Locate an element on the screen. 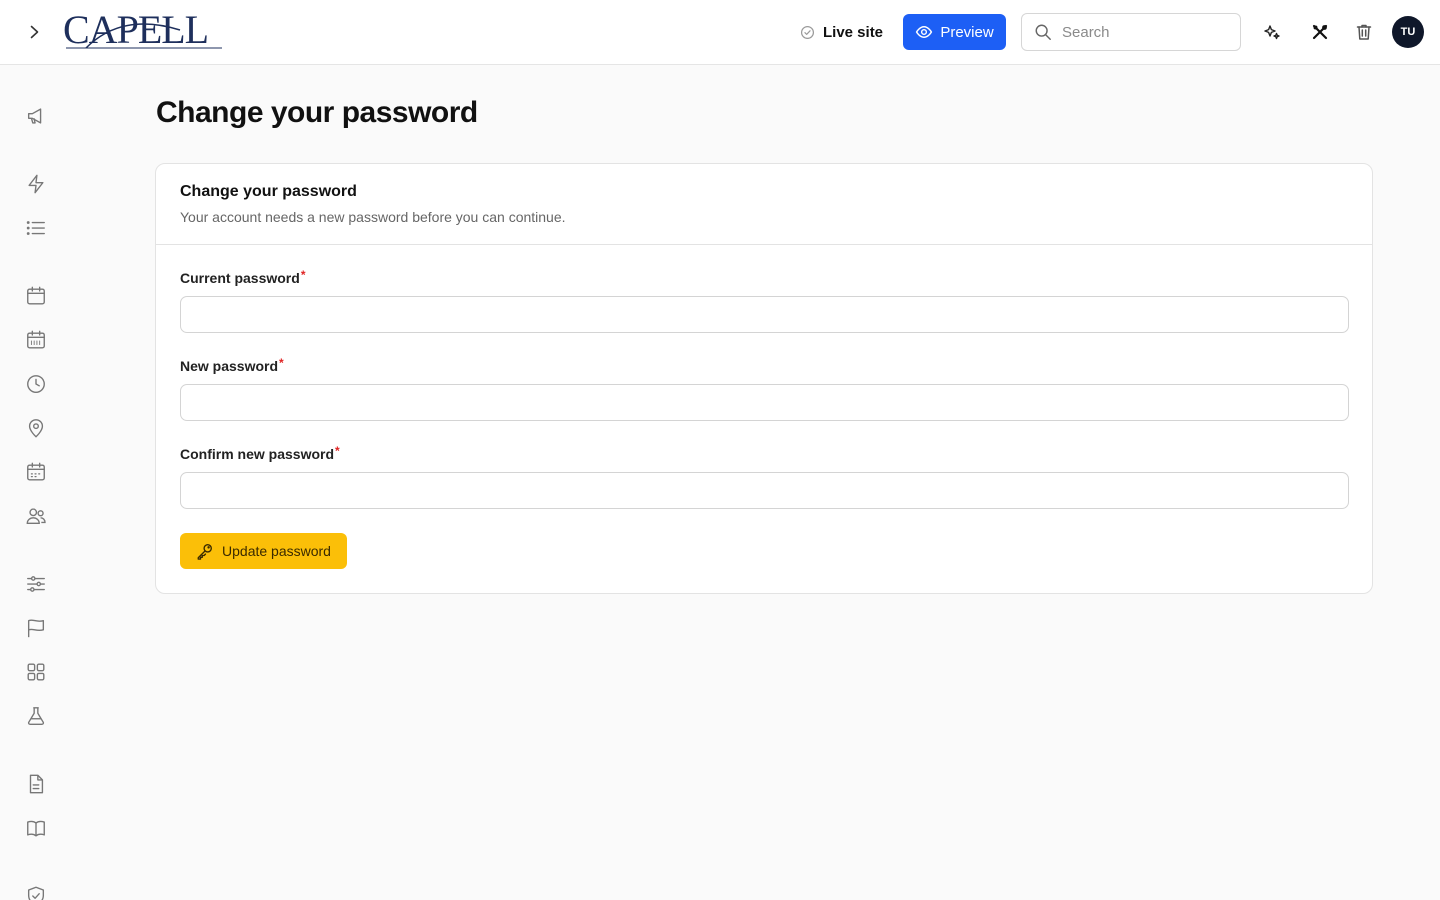  megaphone-icon is located at coordinates (34, 116).